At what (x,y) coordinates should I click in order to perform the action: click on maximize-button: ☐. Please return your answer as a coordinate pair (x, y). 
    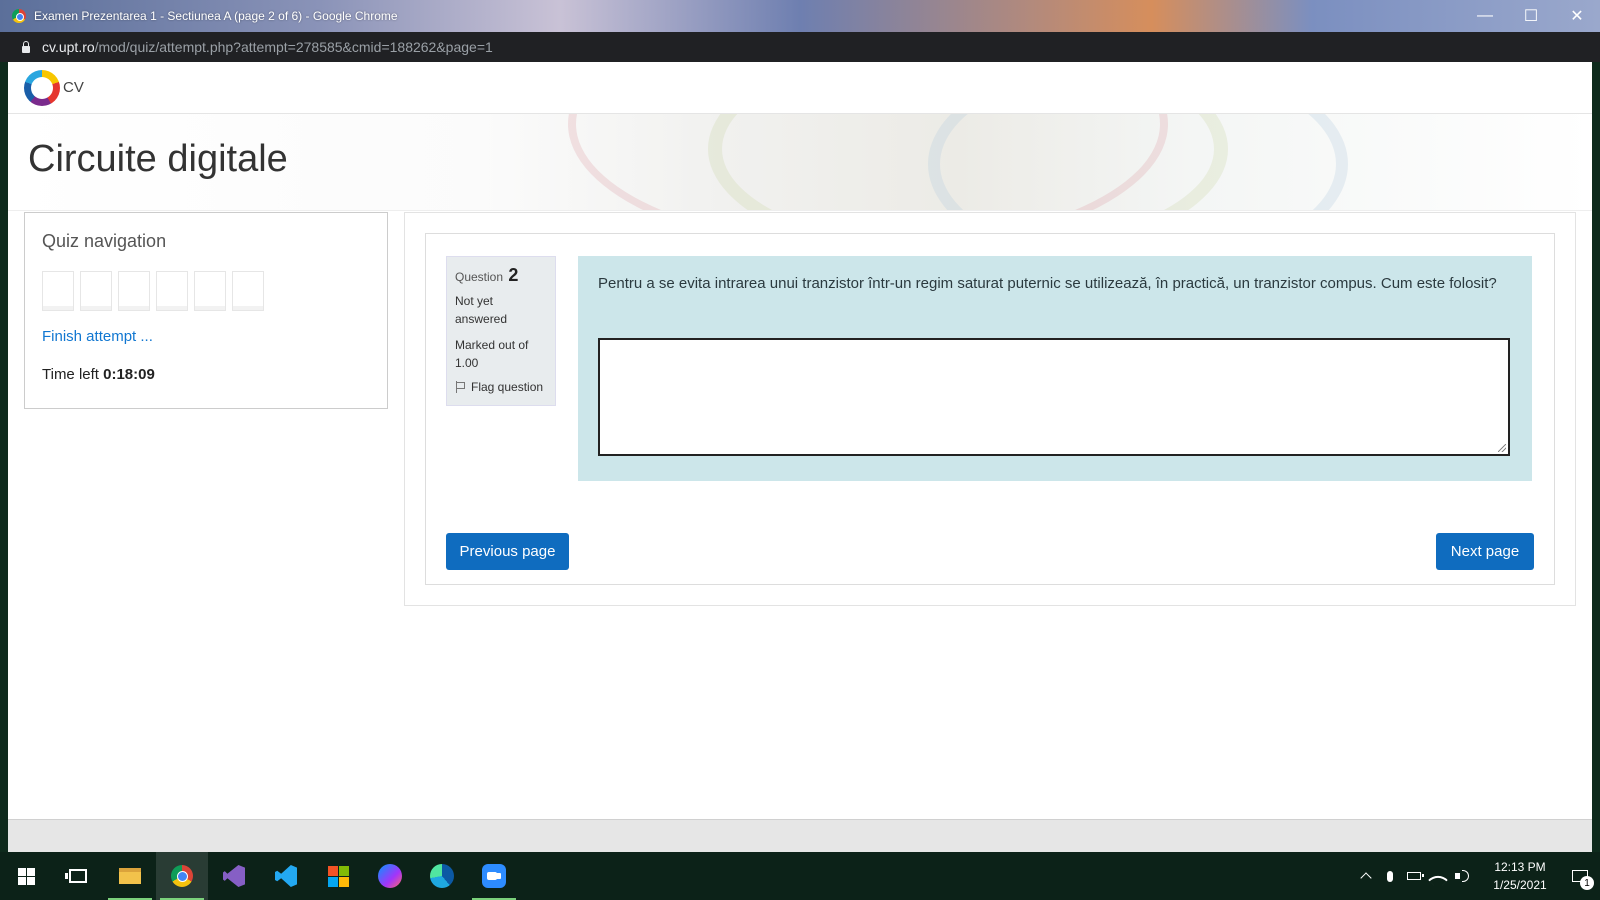
    Looking at the image, I should click on (1531, 16).